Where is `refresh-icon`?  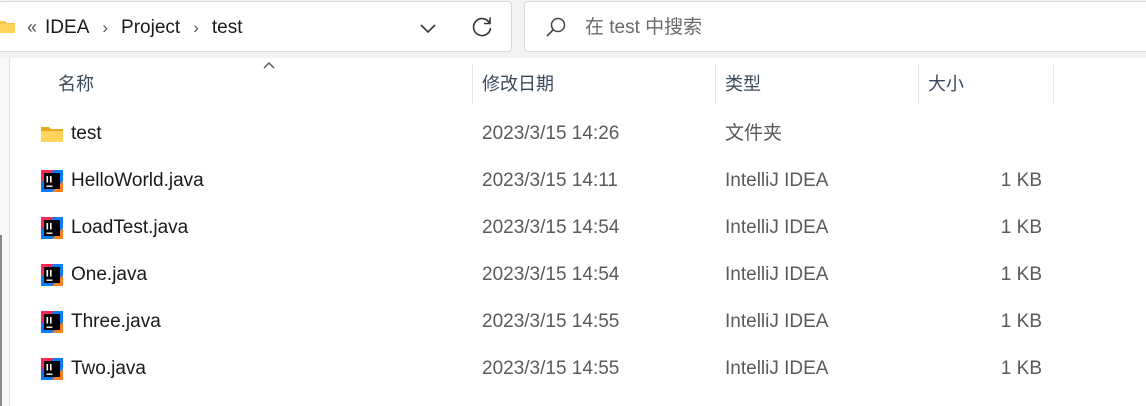 refresh-icon is located at coordinates (482, 27).